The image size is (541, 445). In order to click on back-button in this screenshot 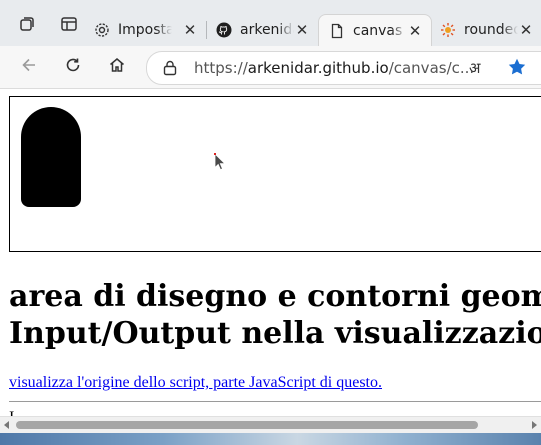, I will do `click(29, 67)`.